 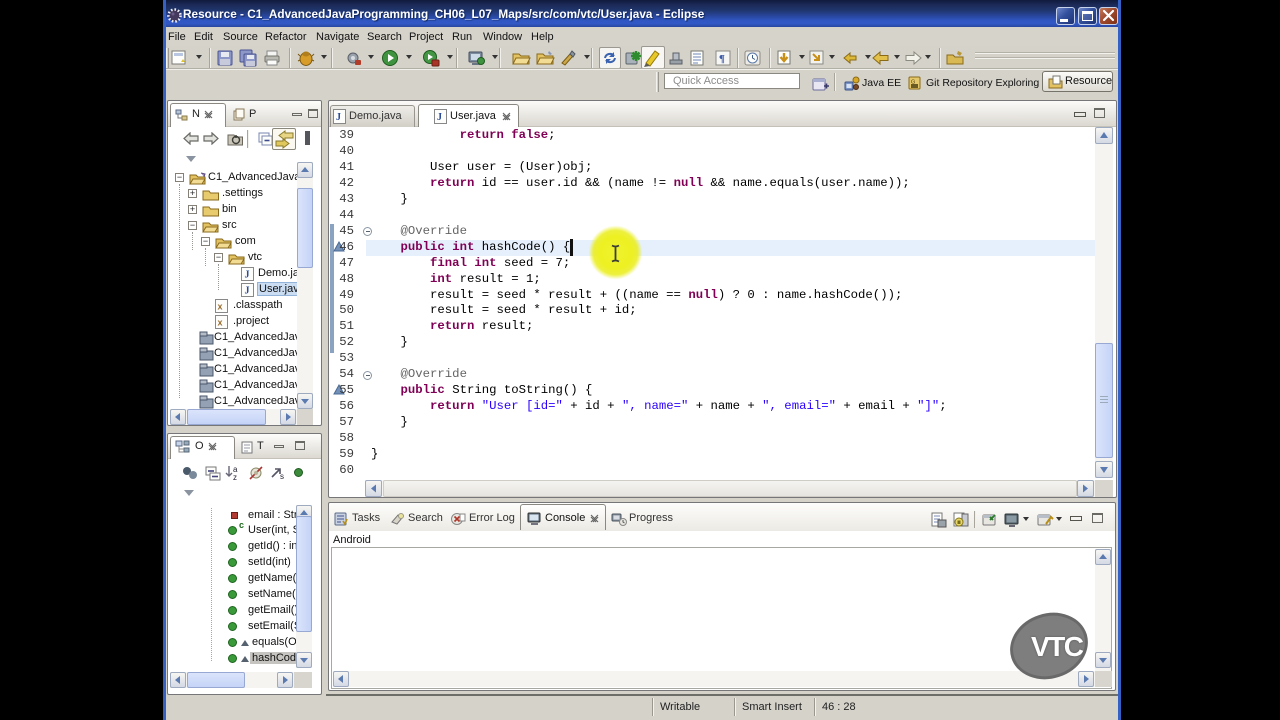 What do you see at coordinates (282, 476) in the screenshot?
I see `svg-text: s` at bounding box center [282, 476].